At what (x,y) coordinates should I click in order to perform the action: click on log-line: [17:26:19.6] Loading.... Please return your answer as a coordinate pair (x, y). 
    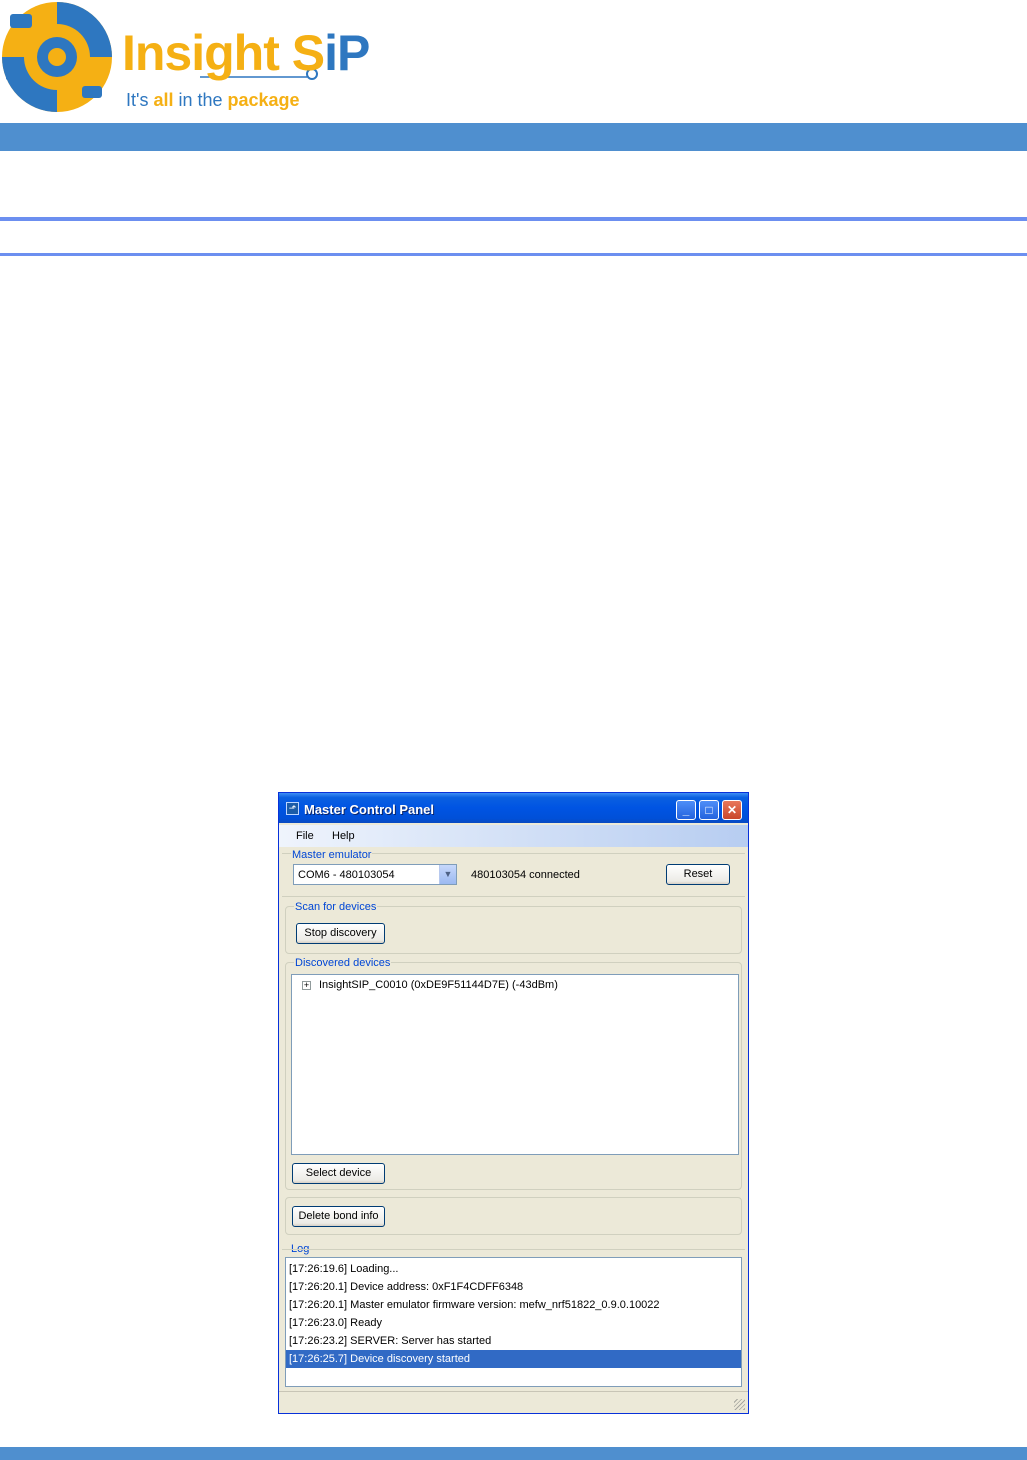
    Looking at the image, I should click on (513, 1269).